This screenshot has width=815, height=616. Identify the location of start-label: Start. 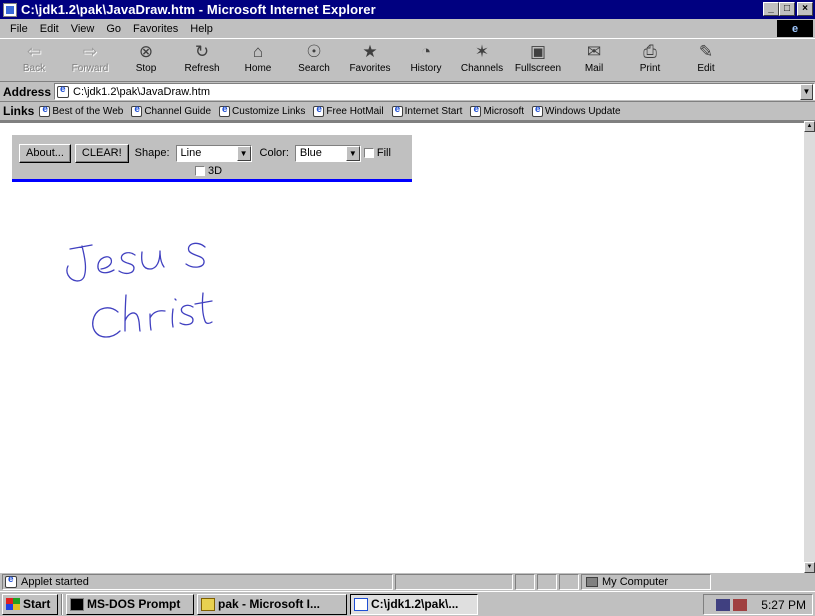
(37, 604).